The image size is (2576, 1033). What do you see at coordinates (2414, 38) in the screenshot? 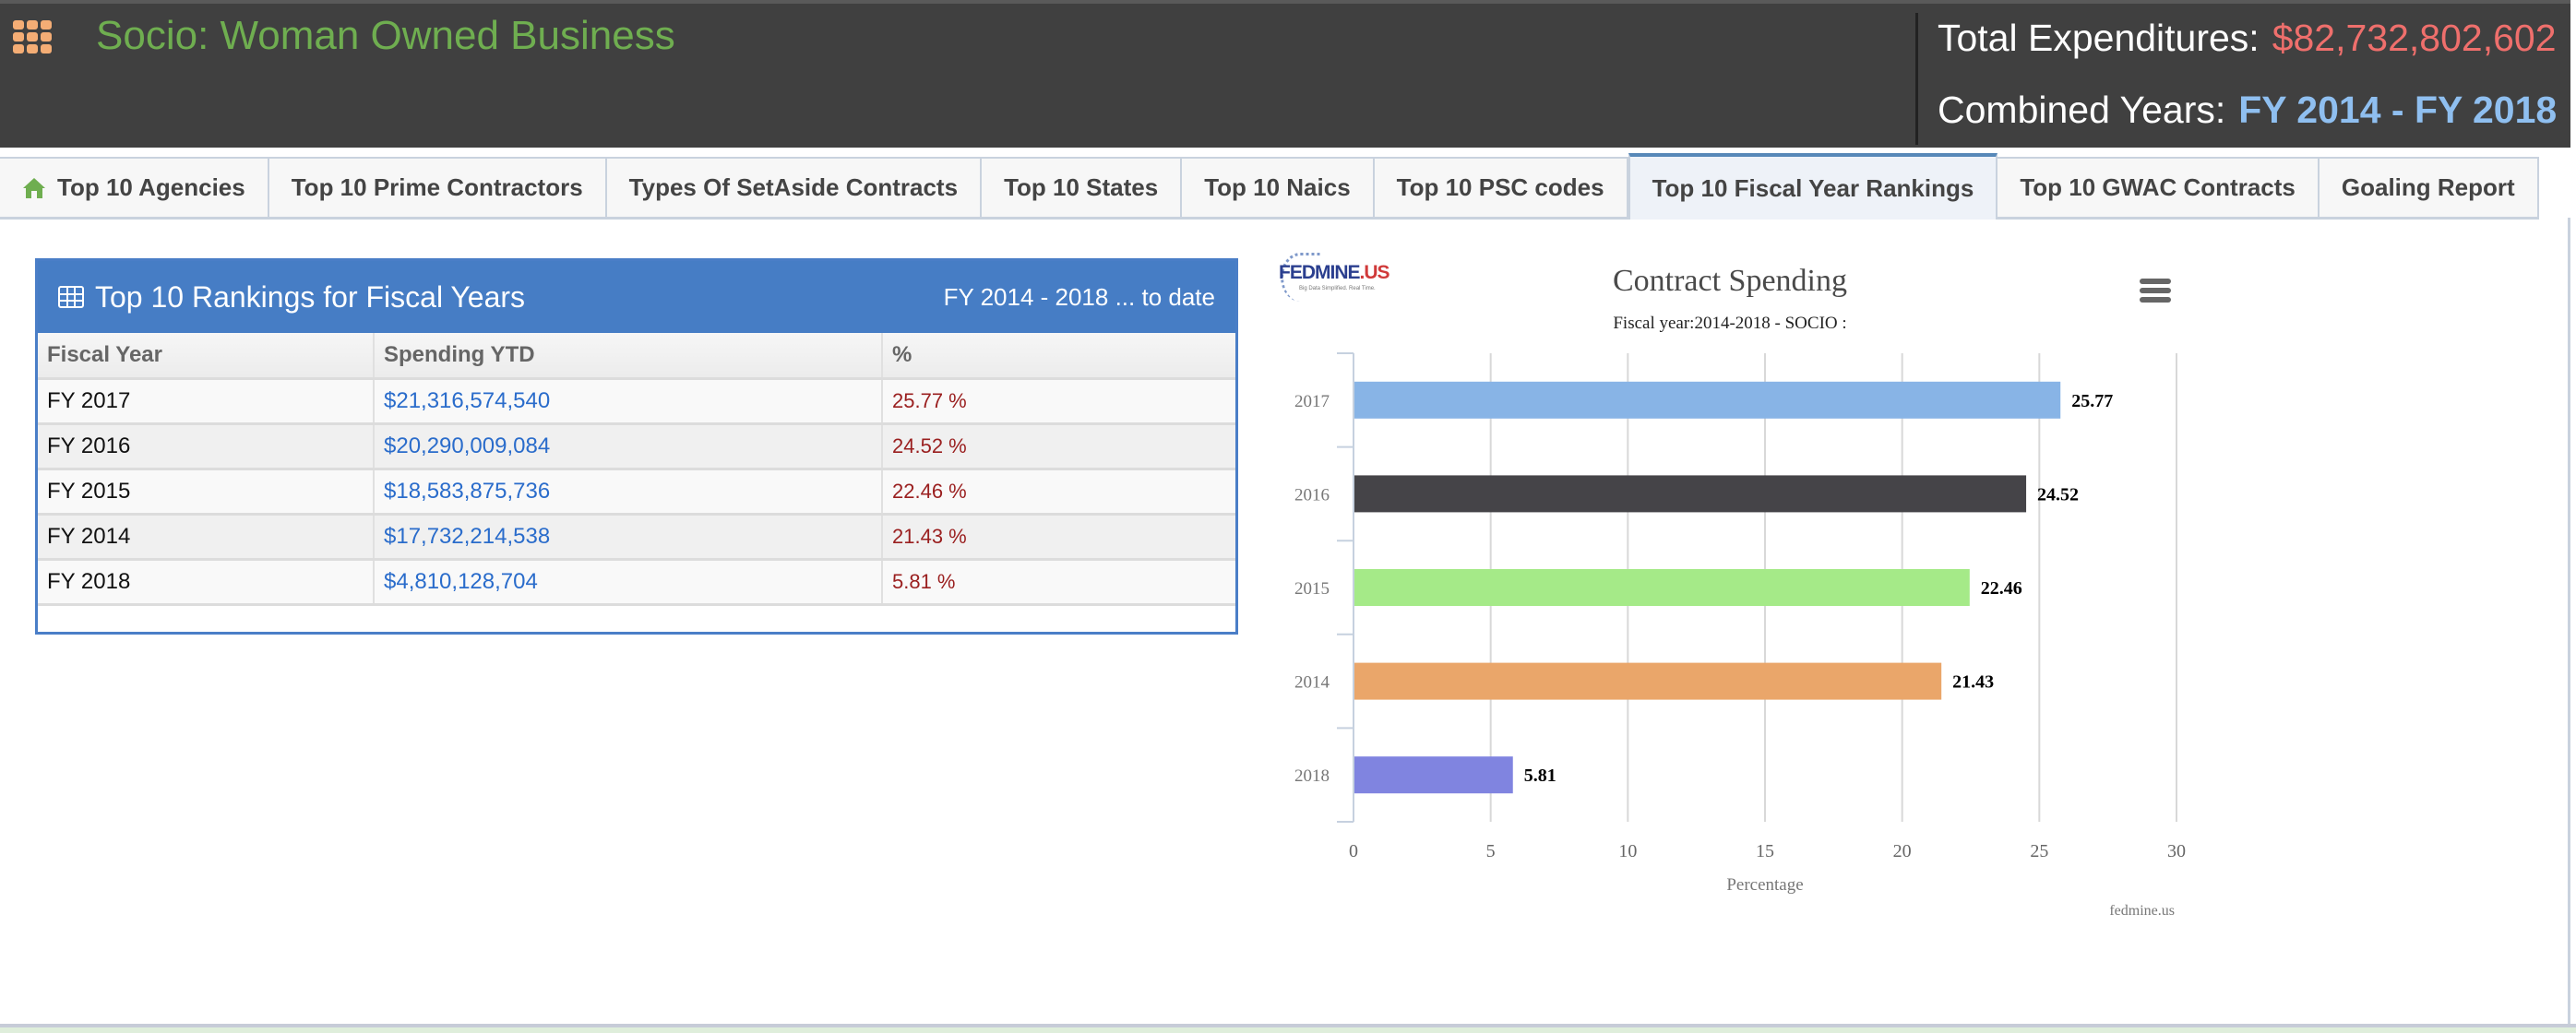
I see `total-expenditures-value: $82,732,802,602` at bounding box center [2414, 38].